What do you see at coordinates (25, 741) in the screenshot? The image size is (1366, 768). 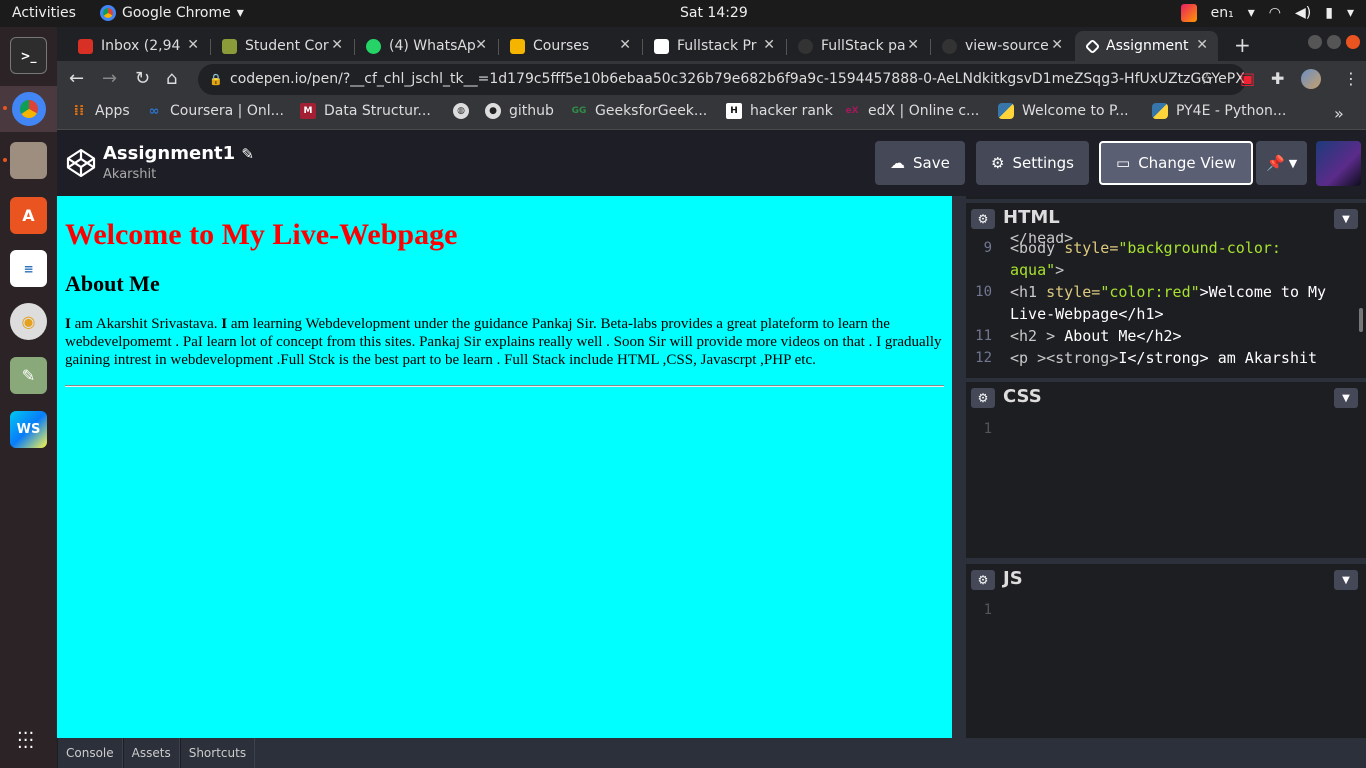 I see `show-applications-icon: ··· ··· ···` at bounding box center [25, 741].